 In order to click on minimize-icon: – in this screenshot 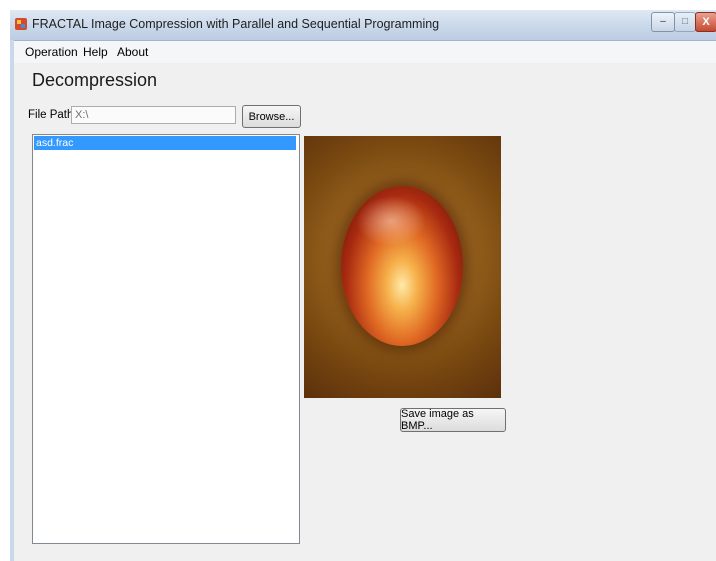, I will do `click(663, 21)`.